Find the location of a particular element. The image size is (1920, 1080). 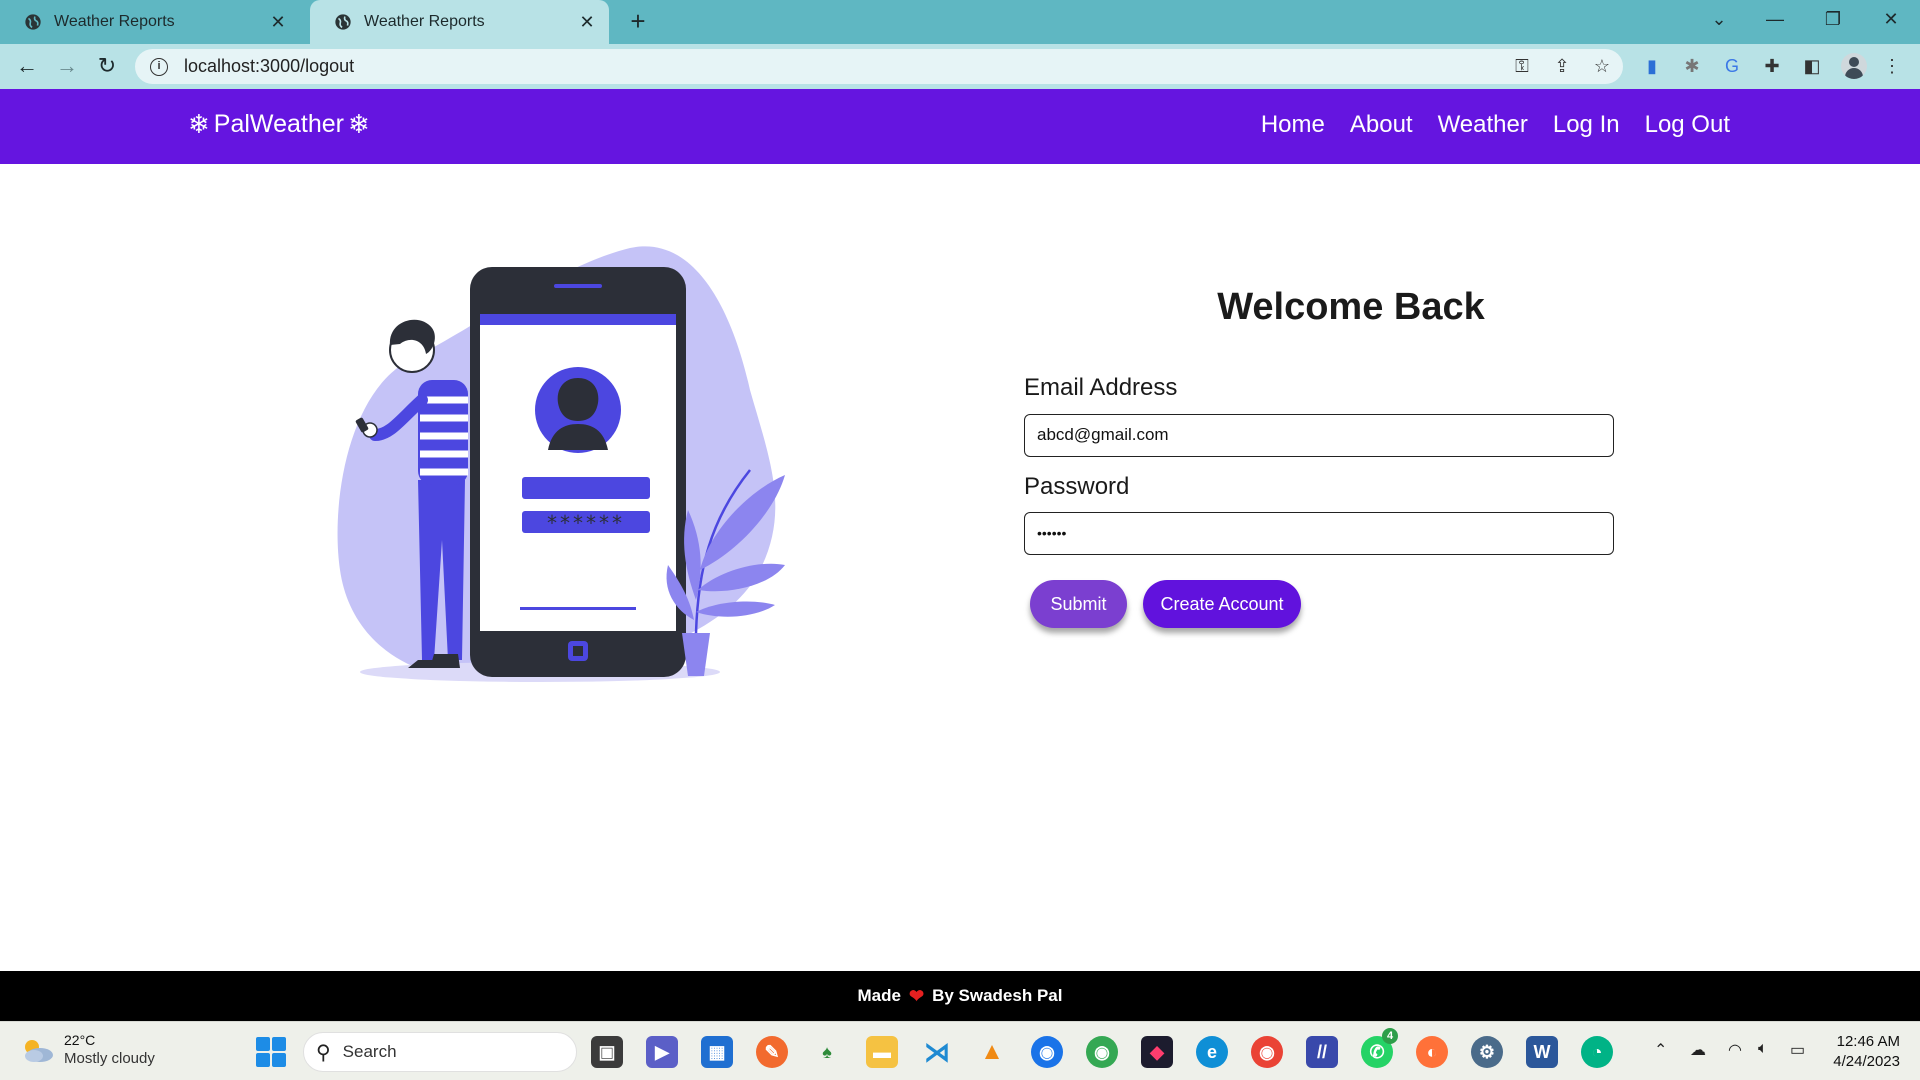

url-text: localhost:3000/logout is located at coordinates (269, 66).